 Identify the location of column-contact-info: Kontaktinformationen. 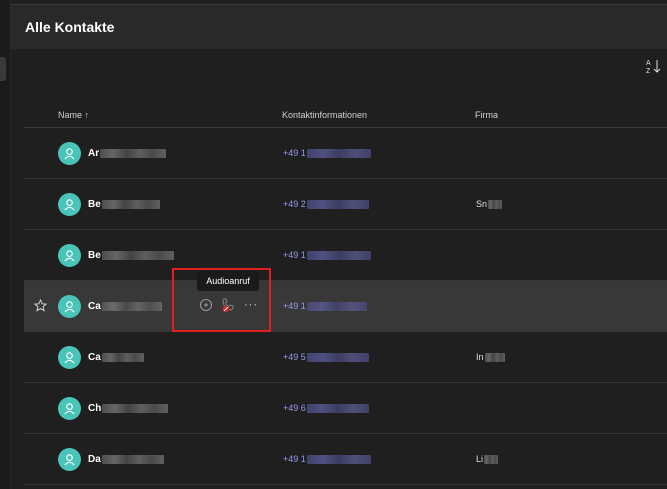
(324, 115).